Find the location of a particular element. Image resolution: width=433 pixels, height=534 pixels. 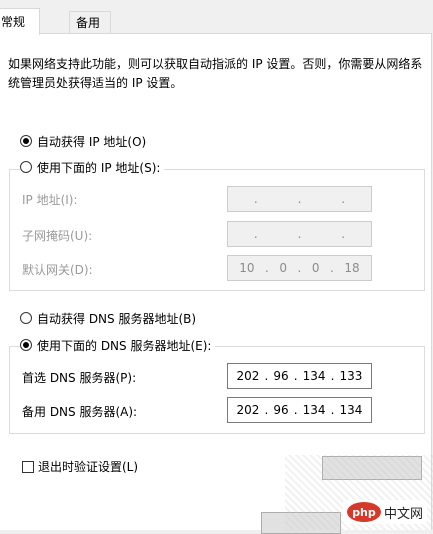

auto-ip-label: 自动获得 IP 地址(O) is located at coordinates (92, 141).